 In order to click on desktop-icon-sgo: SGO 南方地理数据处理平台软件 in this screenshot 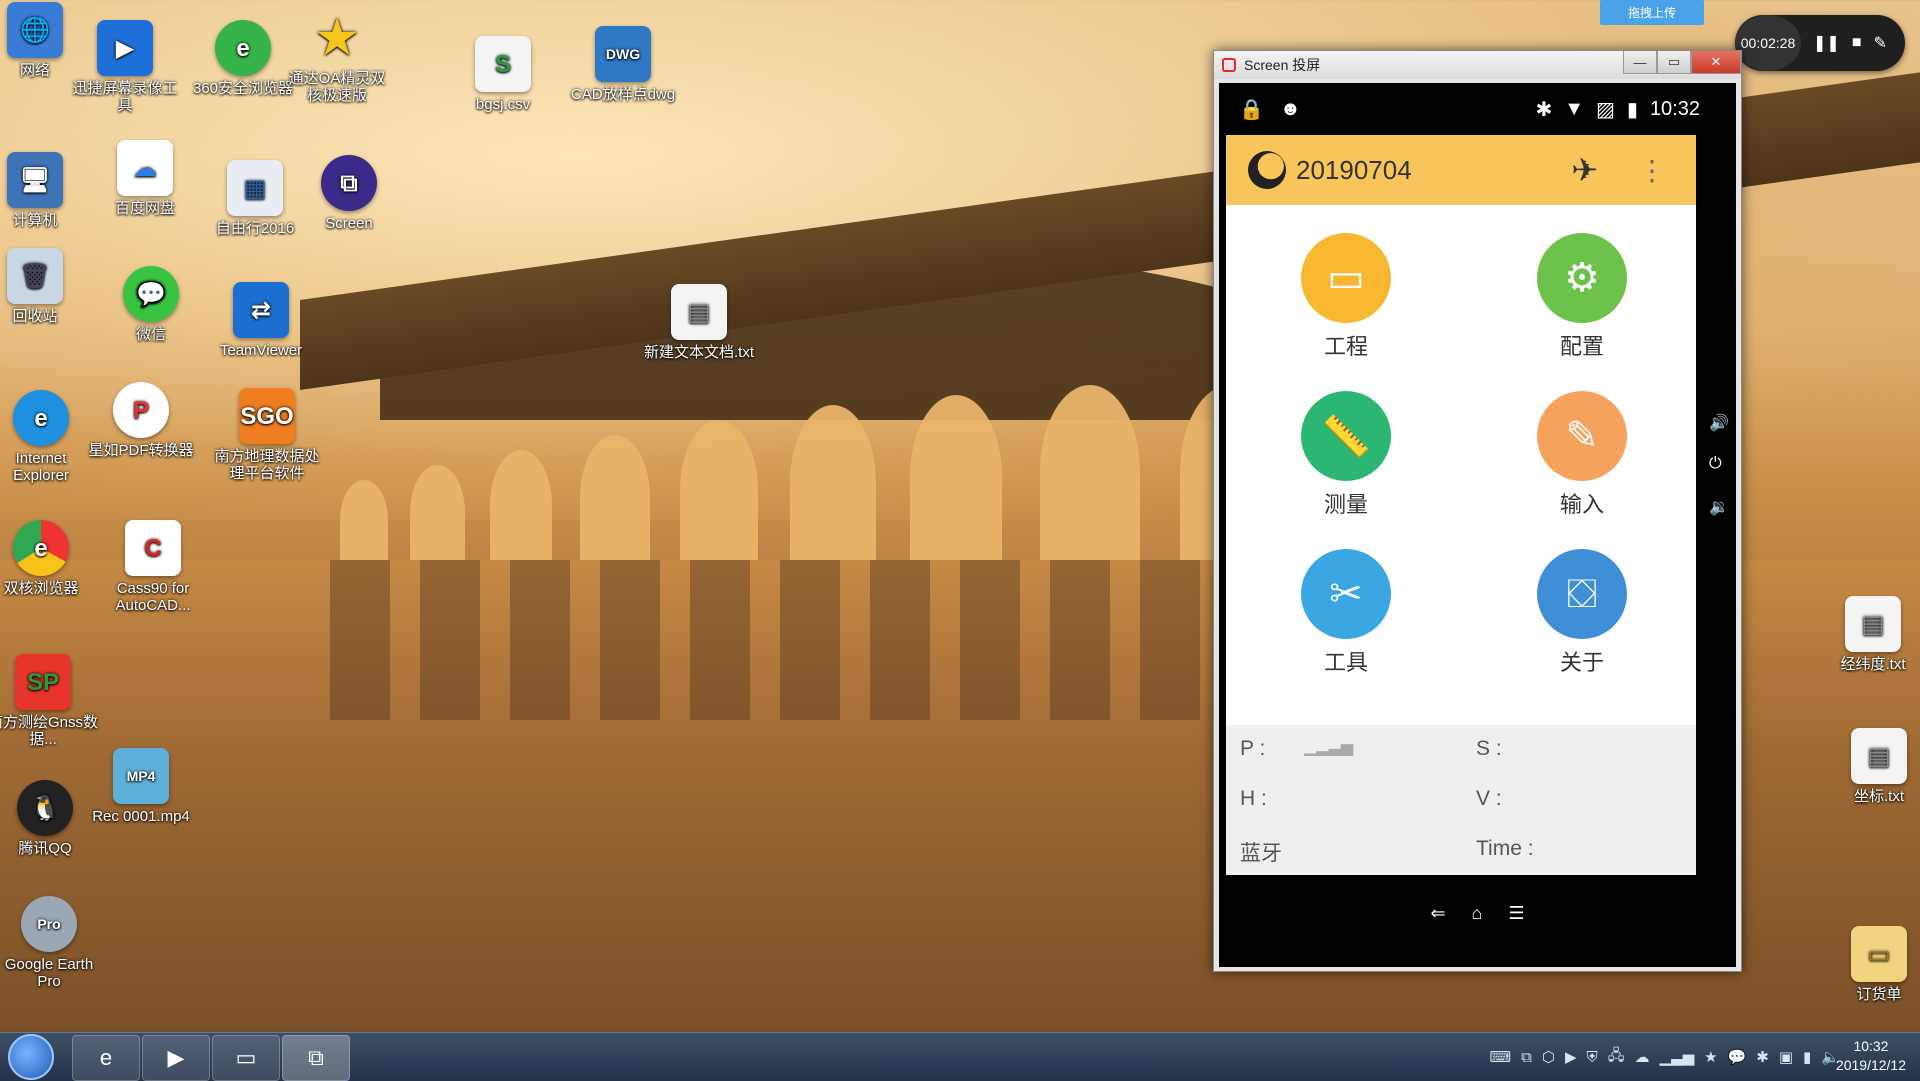, I will do `click(267, 435)`.